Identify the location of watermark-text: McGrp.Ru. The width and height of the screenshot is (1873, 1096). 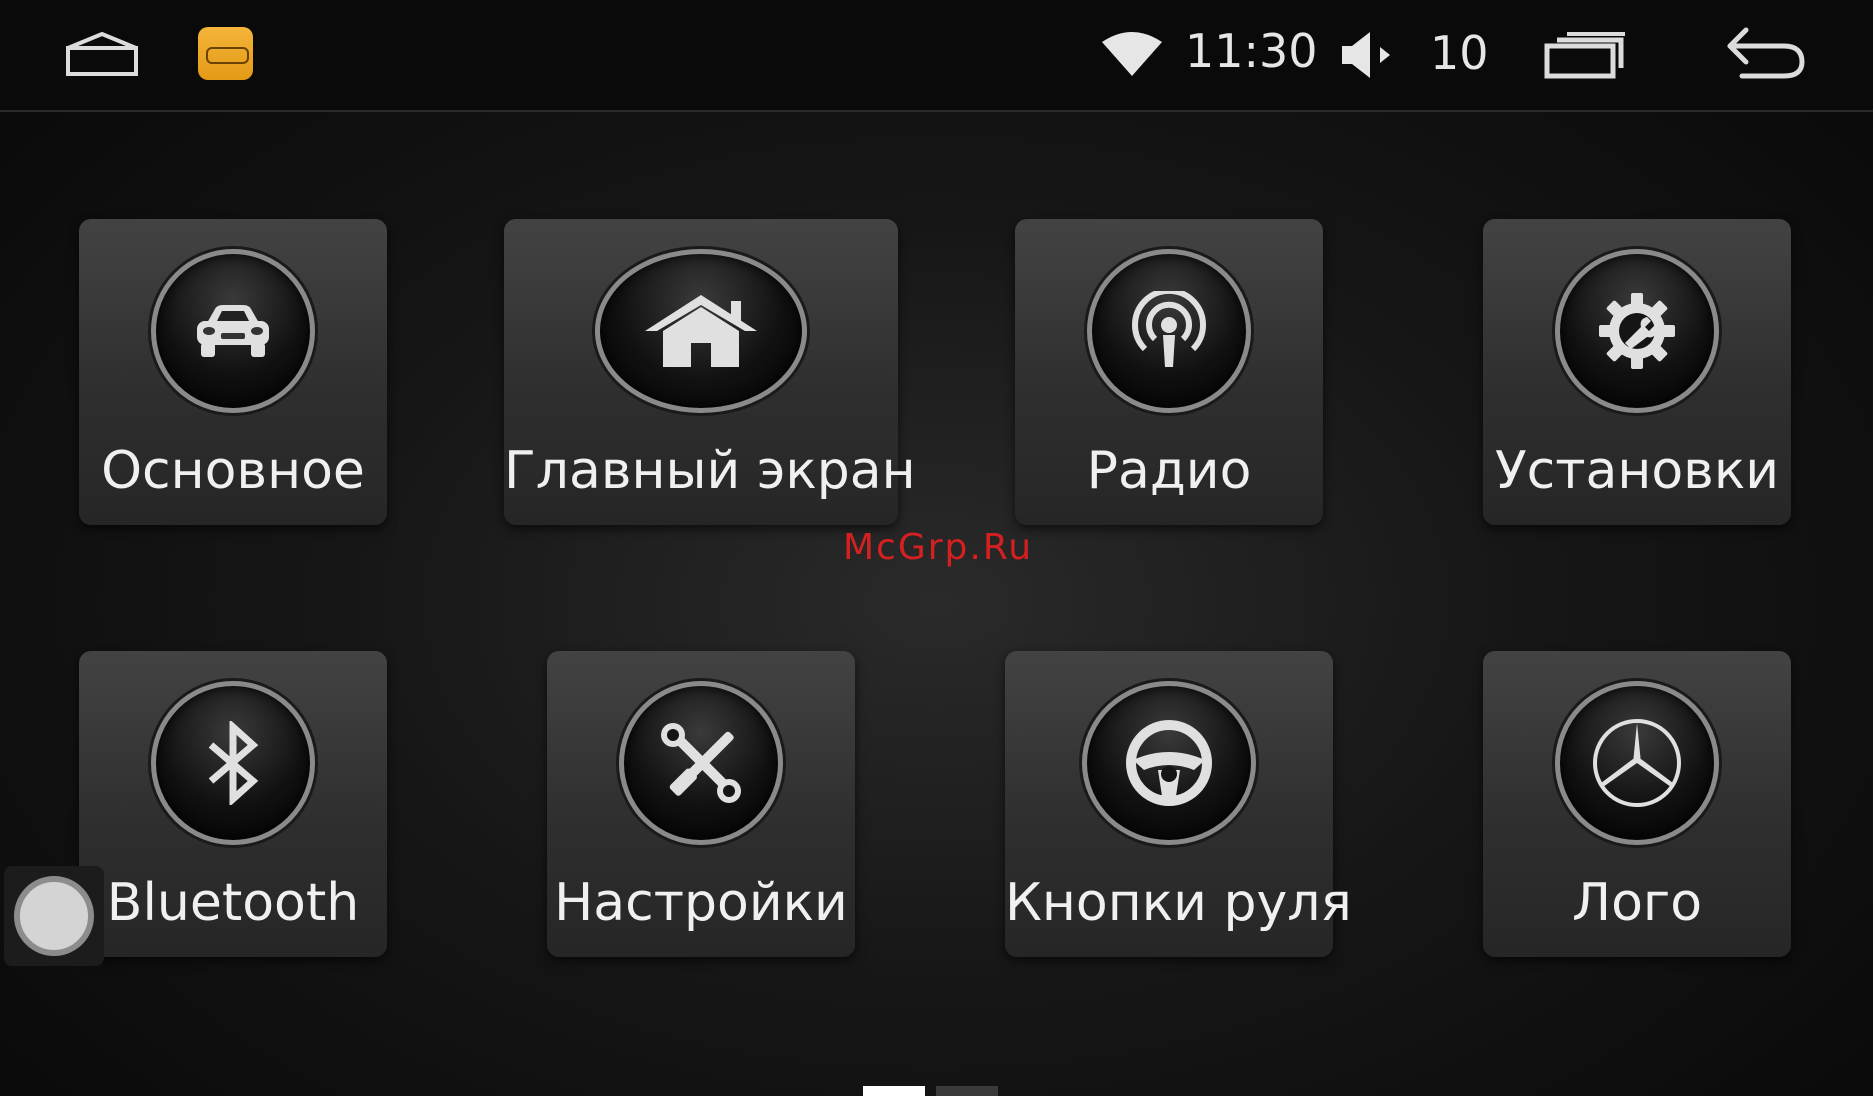
(938, 547).